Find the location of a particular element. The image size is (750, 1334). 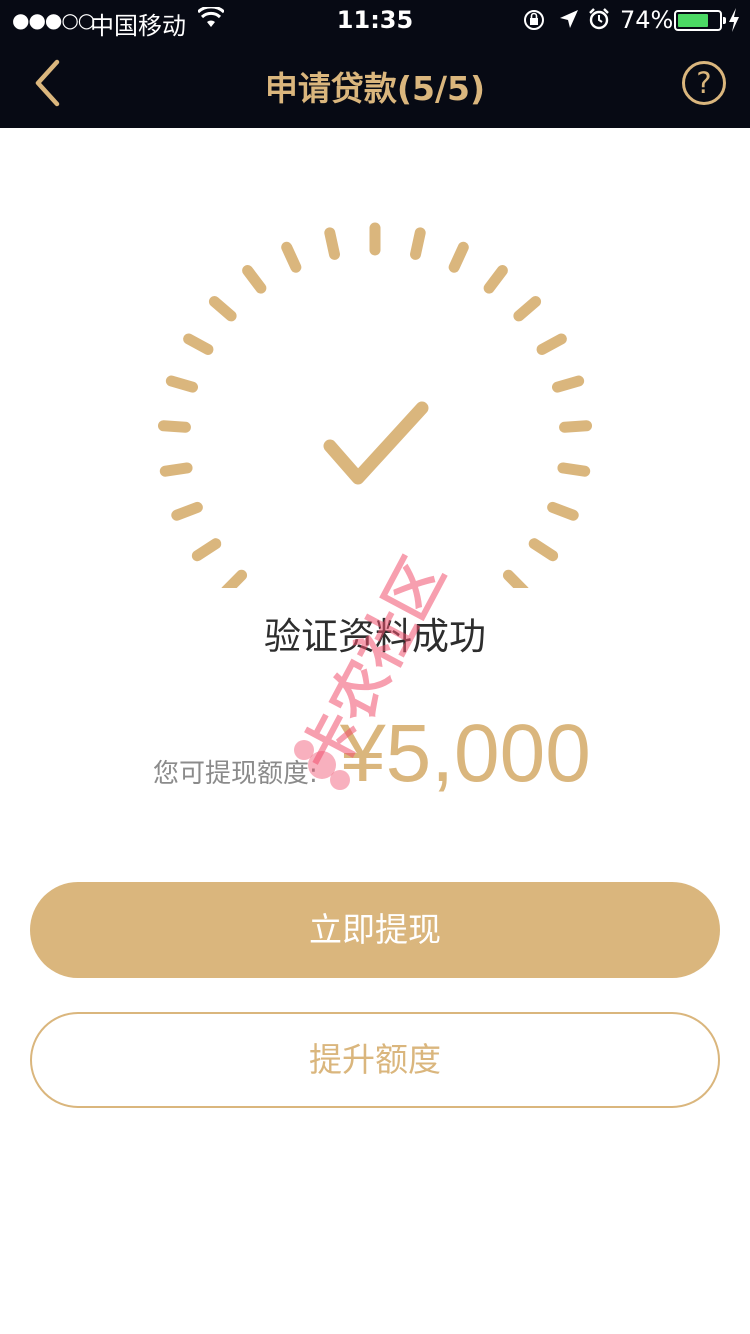

amount-value: ¥5,000 is located at coordinates (465, 753).